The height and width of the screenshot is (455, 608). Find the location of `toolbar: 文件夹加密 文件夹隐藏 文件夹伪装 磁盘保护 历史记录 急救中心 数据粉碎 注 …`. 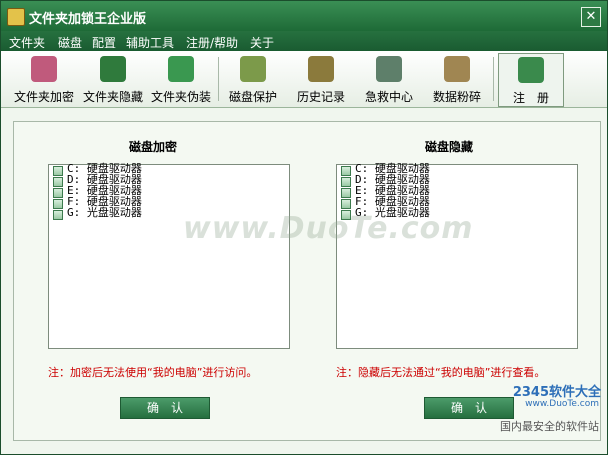

toolbar: 文件夹加密 文件夹隐藏 文件夹伪装 磁盘保护 历史记录 急救中心 数据粉碎 注 … is located at coordinates (304, 79).